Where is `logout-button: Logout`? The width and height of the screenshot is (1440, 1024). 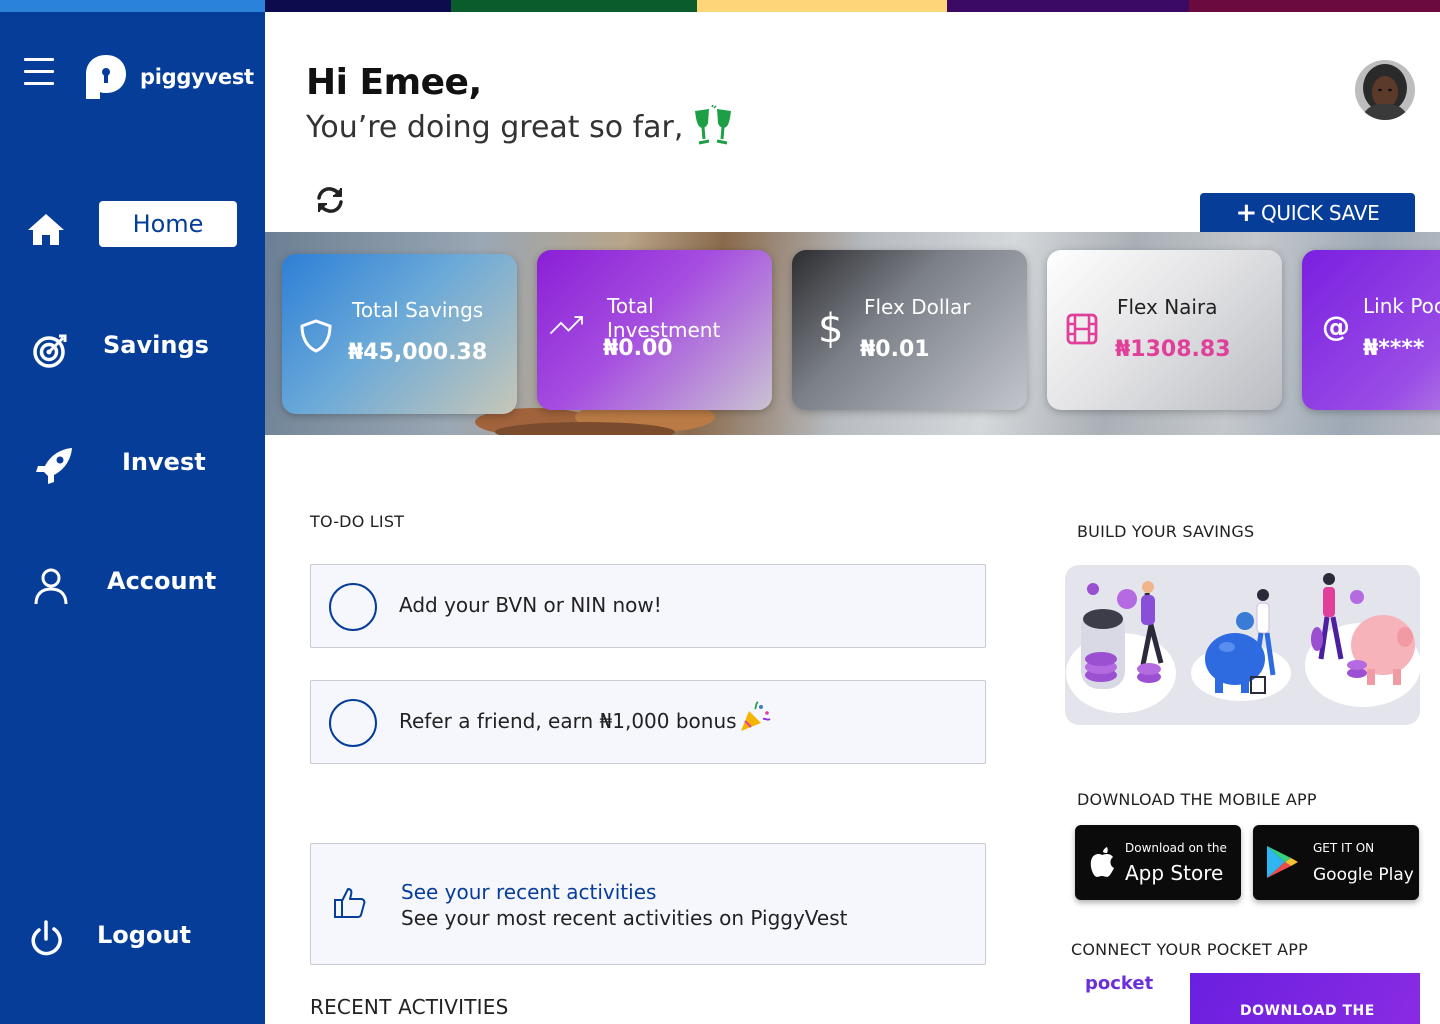
logout-button: Logout is located at coordinates (132, 937).